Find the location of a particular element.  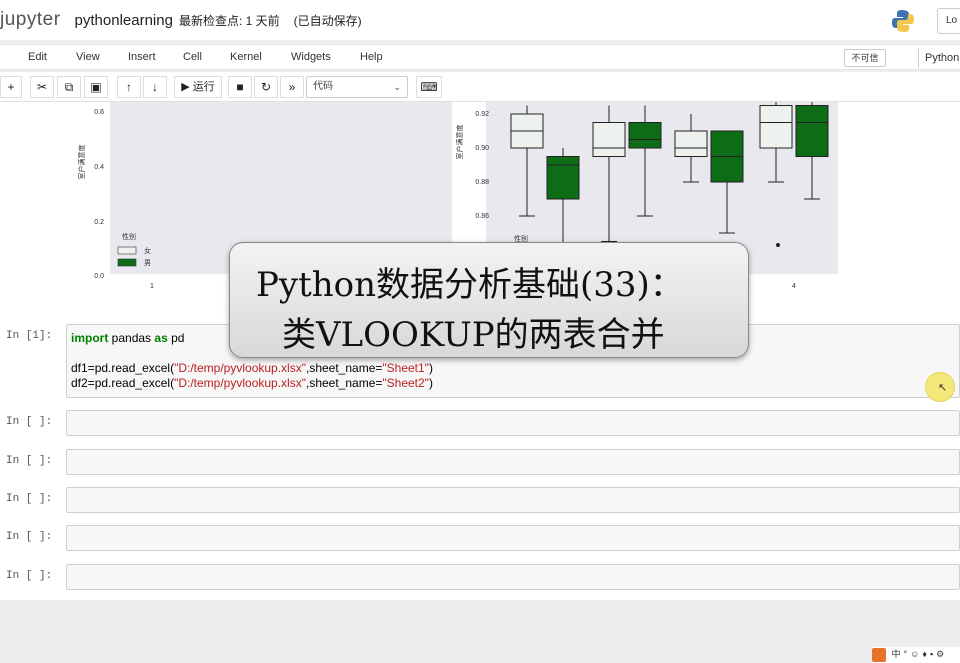

toolbar: + ✂ ⧉ ▣ ↑ ↓ ▶ 运行 ■ ↻ » 代码 ⌄ ⌨ is located at coordinates (480, 87).